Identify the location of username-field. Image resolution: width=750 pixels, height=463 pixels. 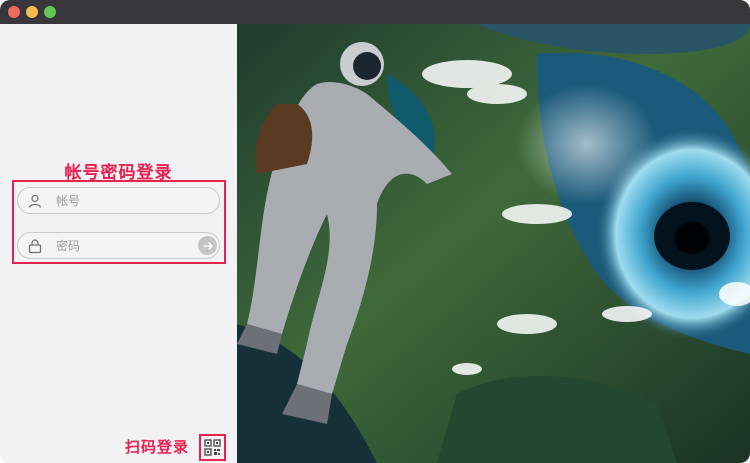
(118, 200).